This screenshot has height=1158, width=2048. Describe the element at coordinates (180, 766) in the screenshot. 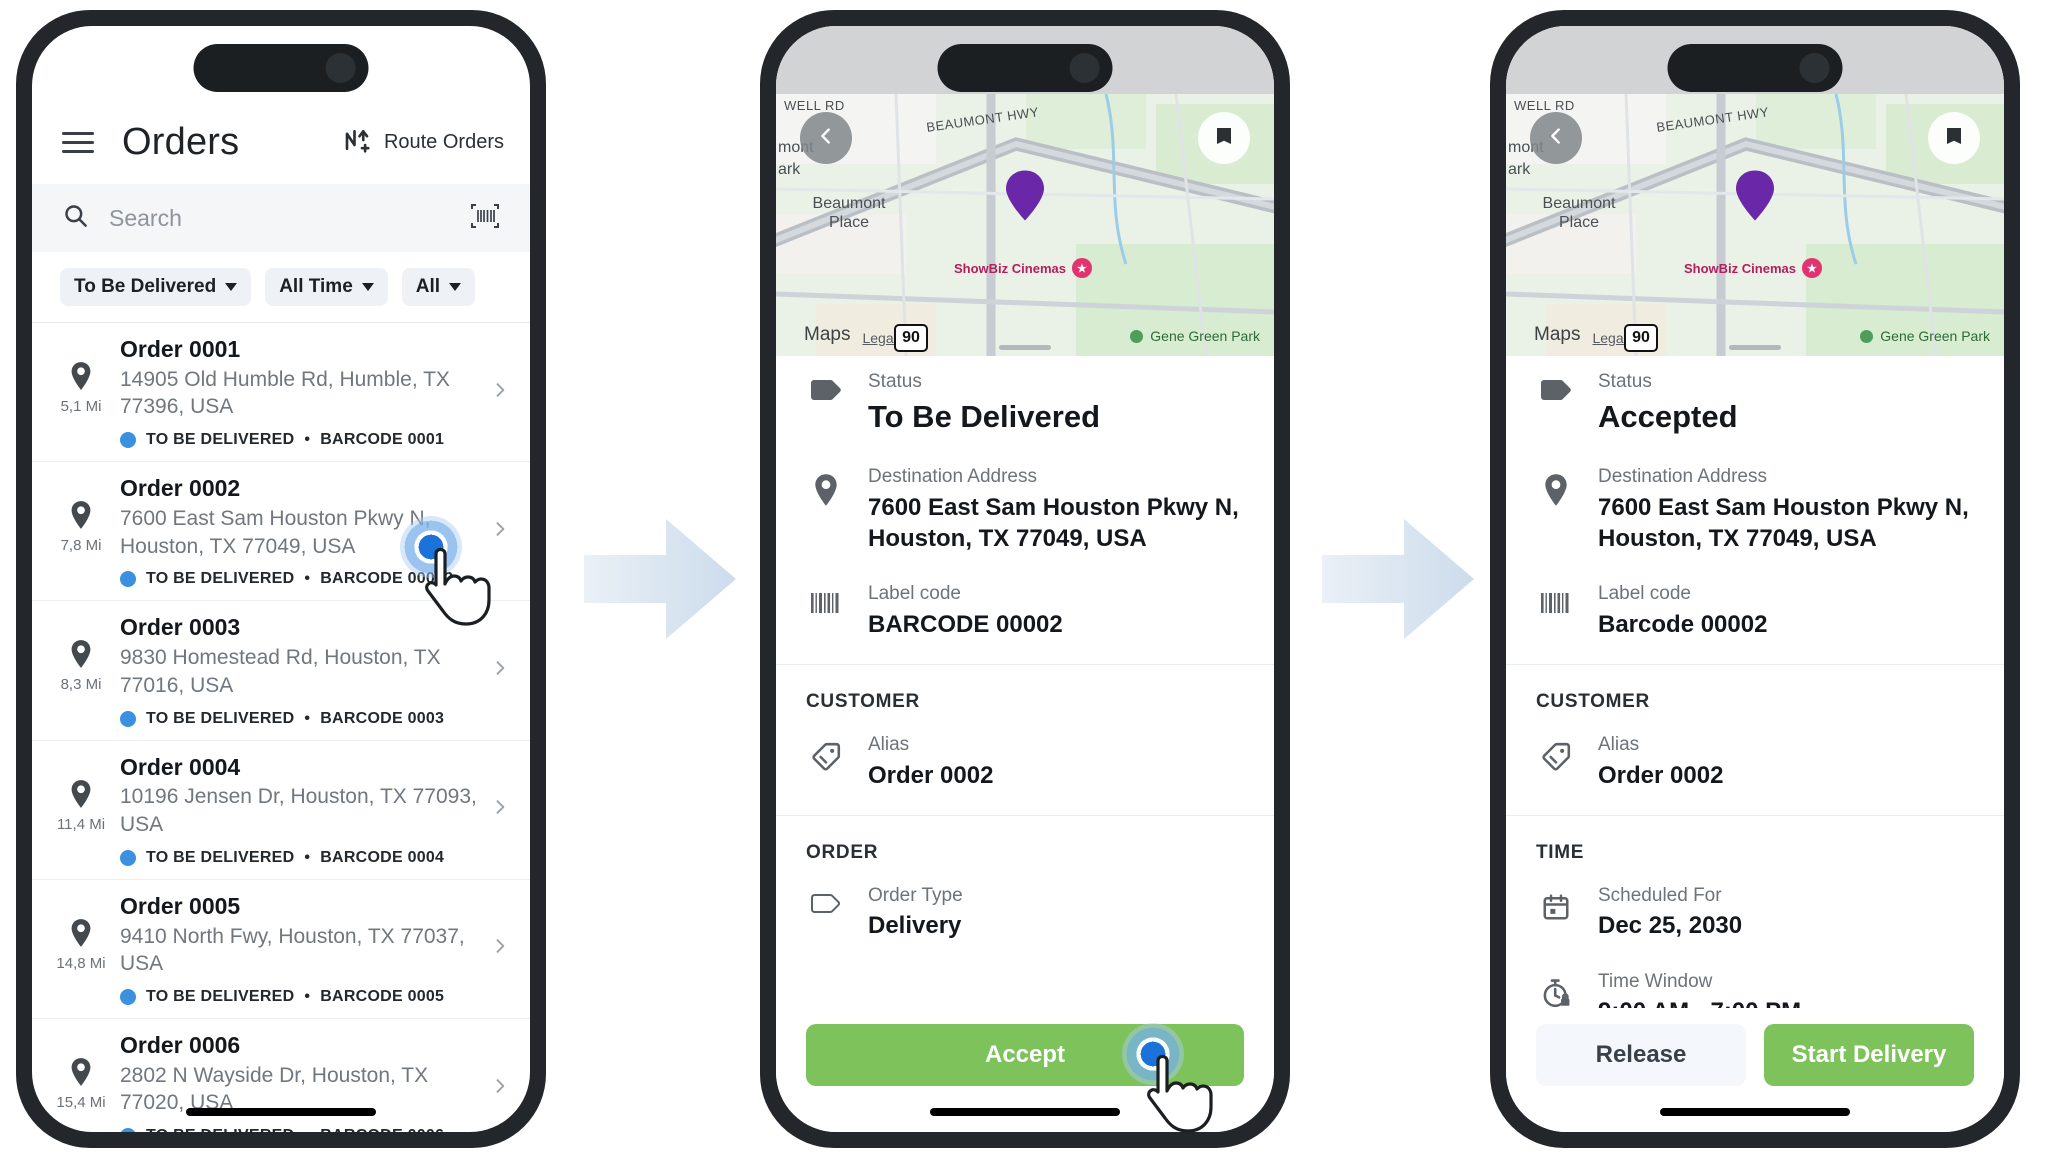

I see `order-title: Order 0004` at that location.